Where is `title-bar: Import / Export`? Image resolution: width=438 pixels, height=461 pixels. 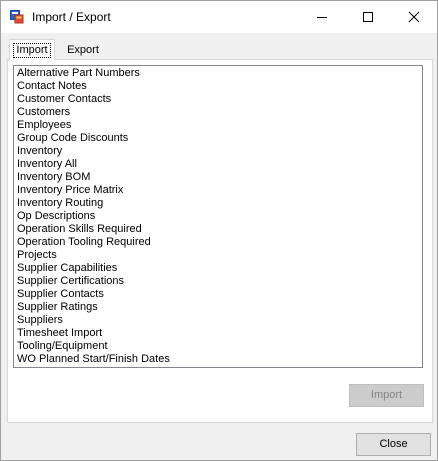
title-bar: Import / Export is located at coordinates (219, 17).